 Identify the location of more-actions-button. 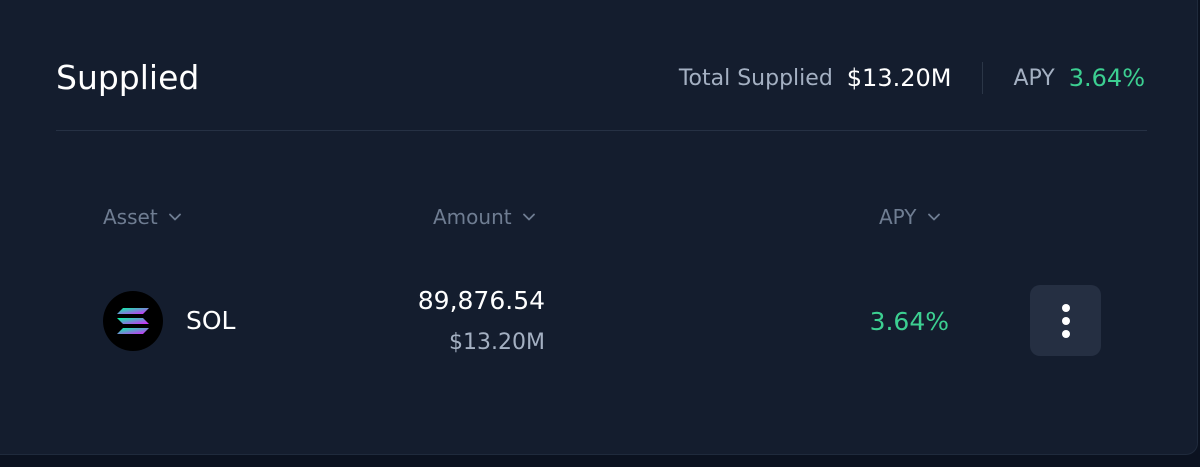
(1065, 320).